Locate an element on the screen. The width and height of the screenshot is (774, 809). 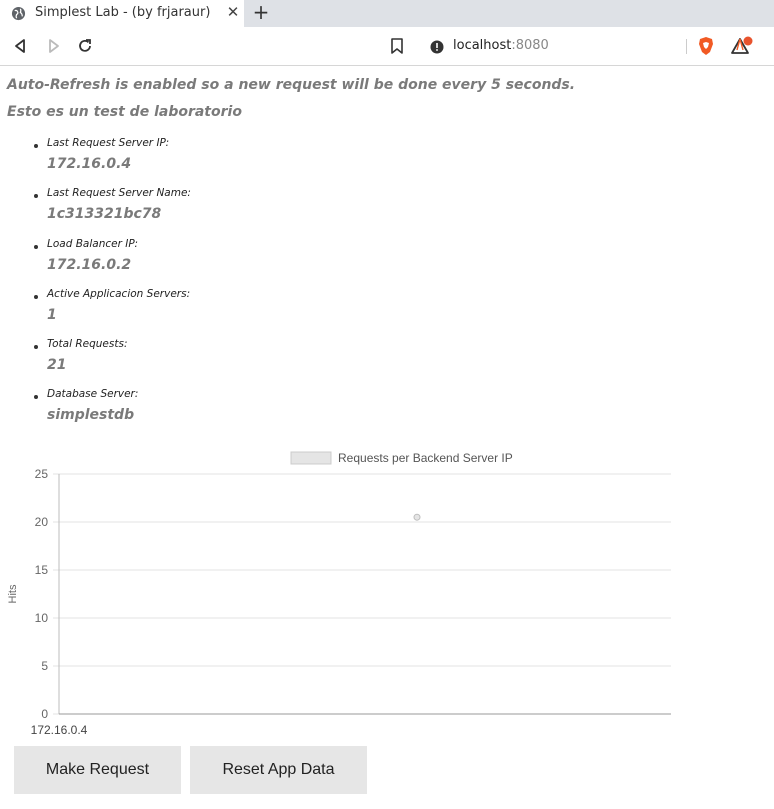
site-info-icon is located at coordinates (437, 46).